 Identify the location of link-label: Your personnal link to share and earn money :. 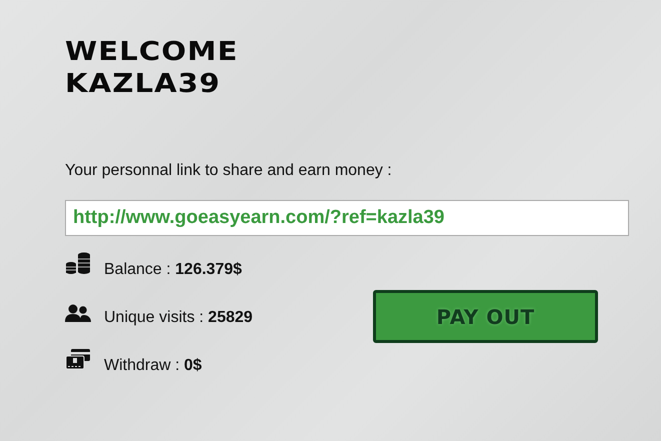
(229, 171).